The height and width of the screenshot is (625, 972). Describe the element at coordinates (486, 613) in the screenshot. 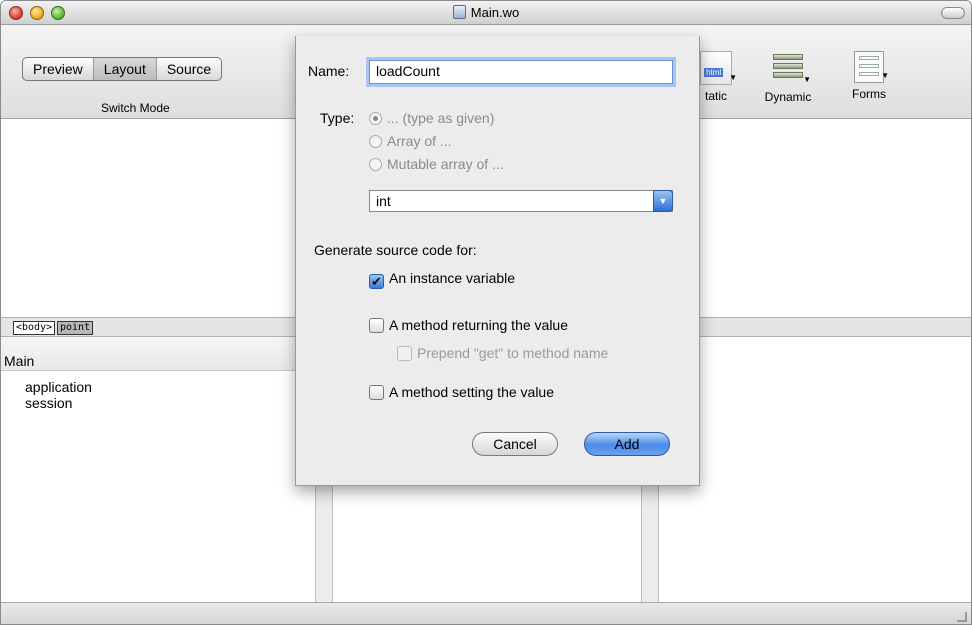

I see `status-bar` at that location.